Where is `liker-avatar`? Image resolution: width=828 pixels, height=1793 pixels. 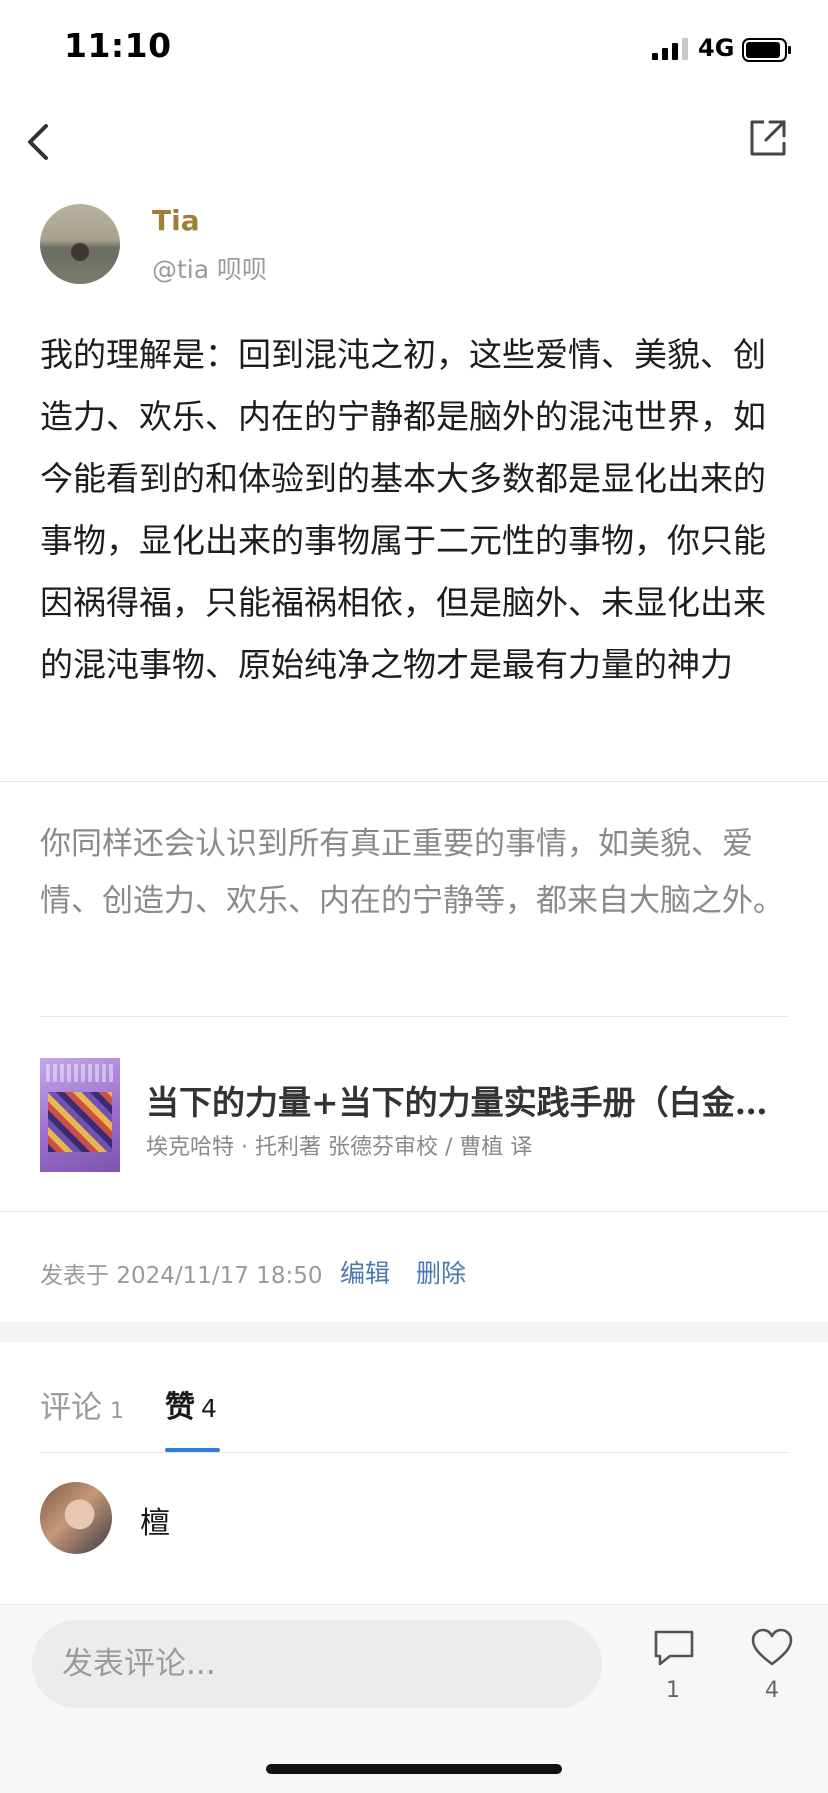 liker-avatar is located at coordinates (76, 1518).